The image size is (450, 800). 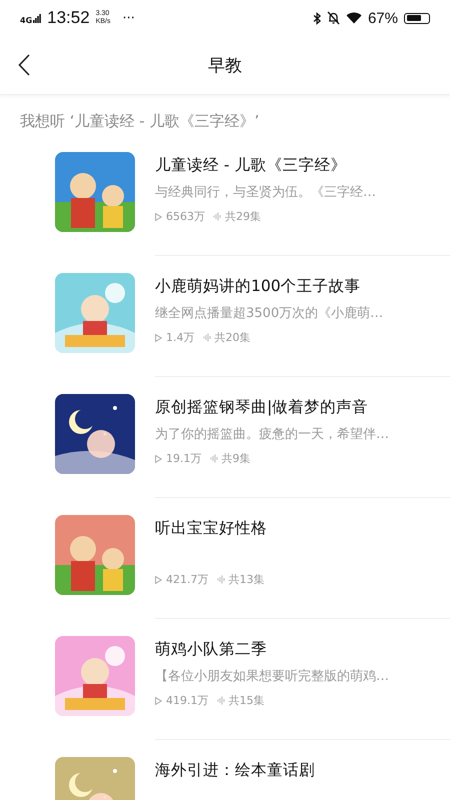 I want to click on play-count: 419.1万, so click(x=187, y=700).